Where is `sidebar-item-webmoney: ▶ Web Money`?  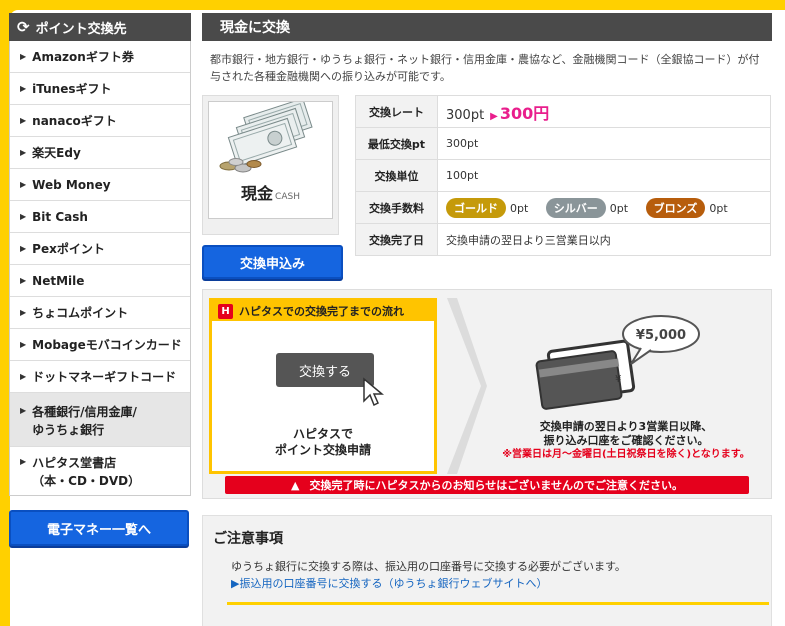
sidebar-item-webmoney: ▶ Web Money is located at coordinates (100, 185).